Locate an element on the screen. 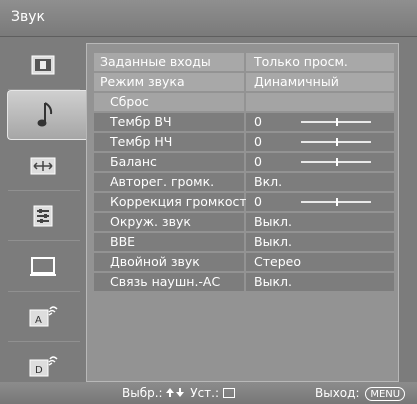 The image size is (417, 404). row-label: Сброс is located at coordinates (169, 102).